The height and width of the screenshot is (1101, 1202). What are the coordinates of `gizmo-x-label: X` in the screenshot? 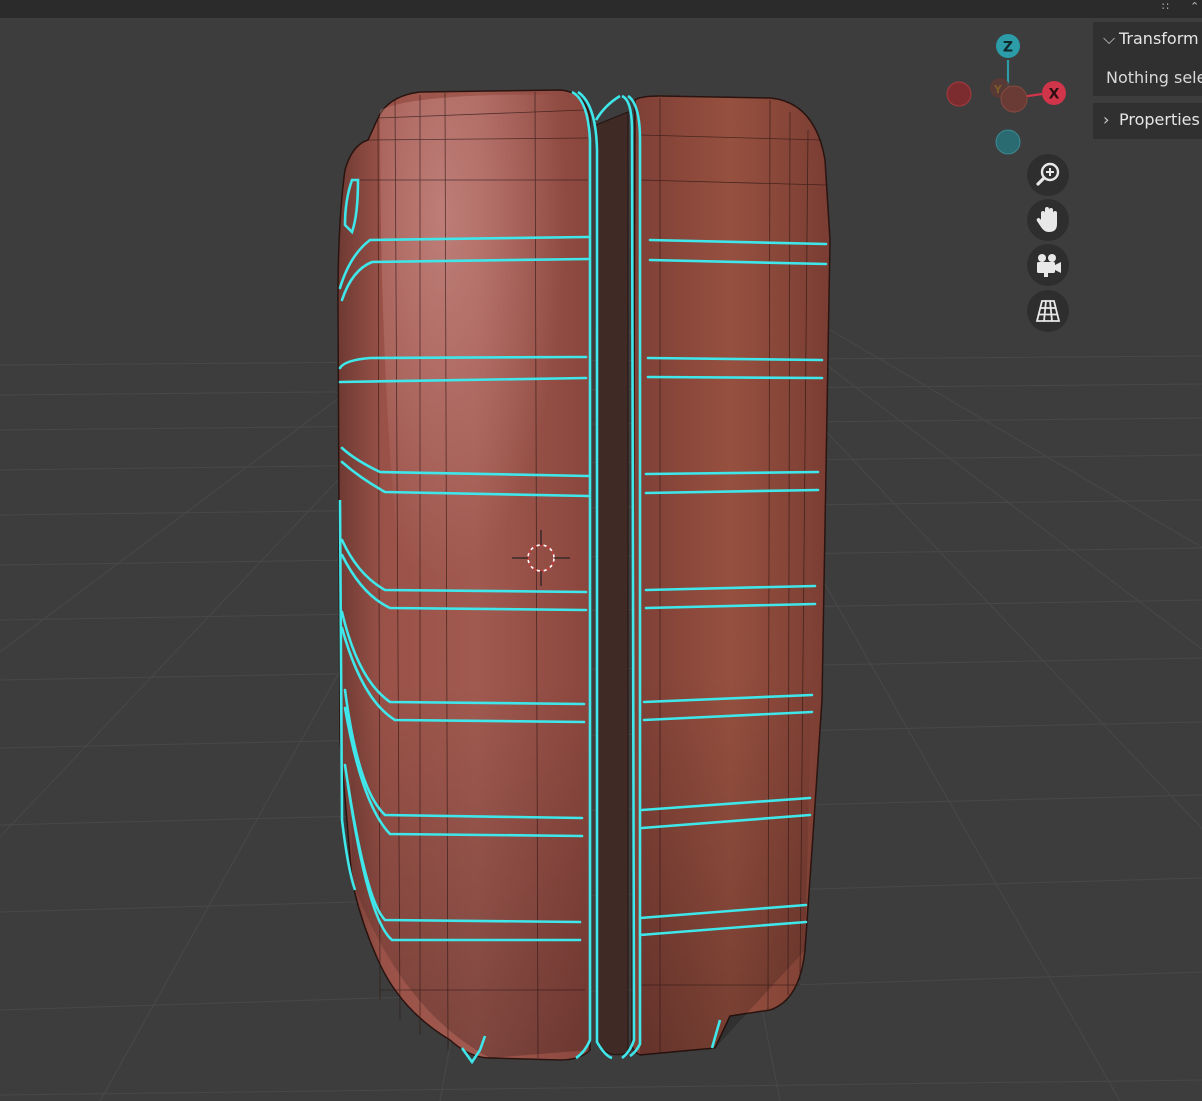 It's located at (1054, 95).